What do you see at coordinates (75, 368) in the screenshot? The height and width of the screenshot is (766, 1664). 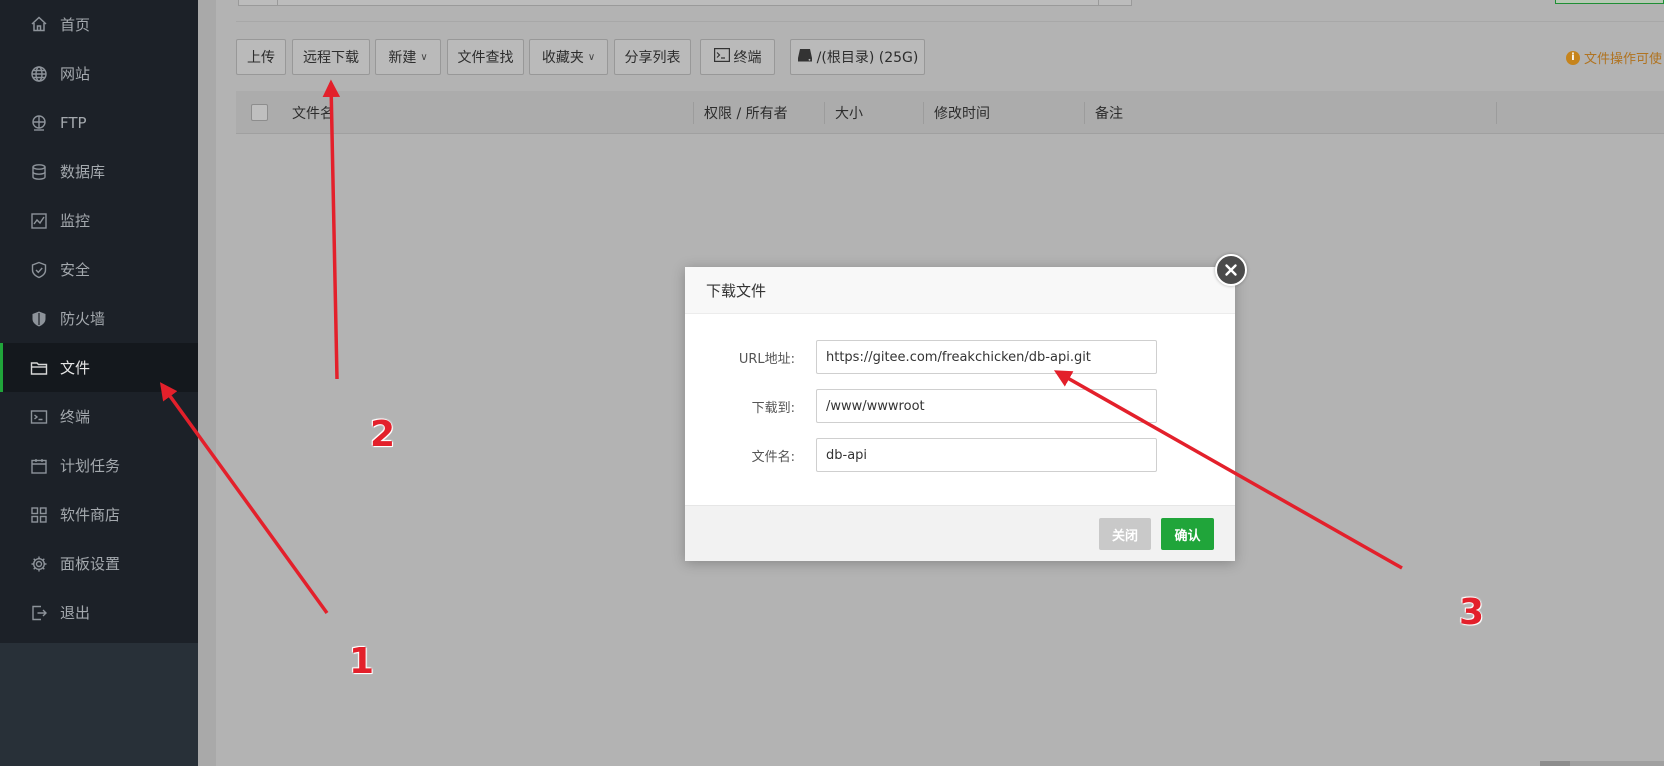 I see `sidebar-item-label: 文件` at bounding box center [75, 368].